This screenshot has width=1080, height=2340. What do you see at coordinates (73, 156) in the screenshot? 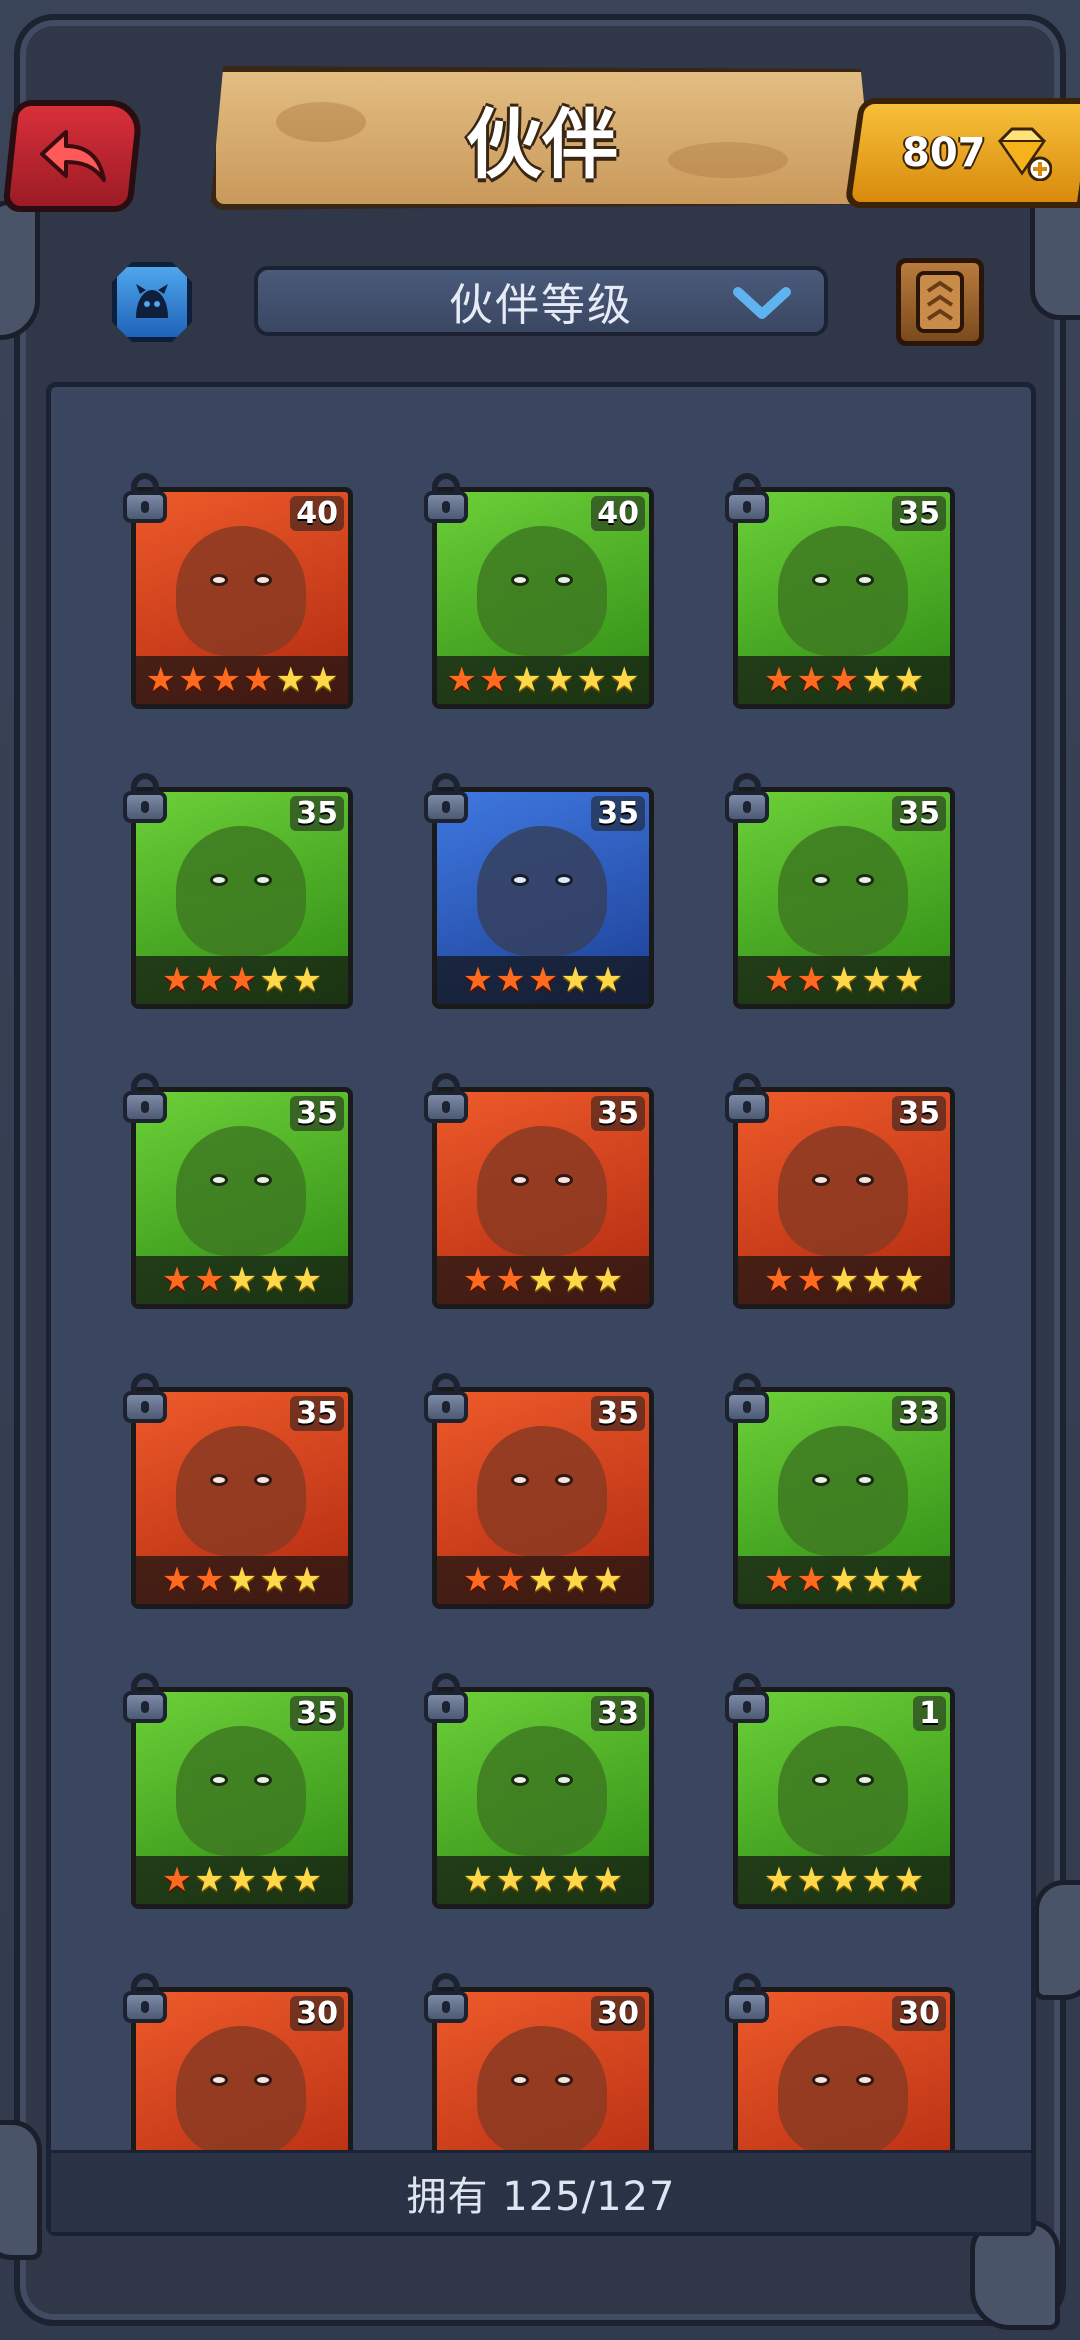
I see `back-button` at bounding box center [73, 156].